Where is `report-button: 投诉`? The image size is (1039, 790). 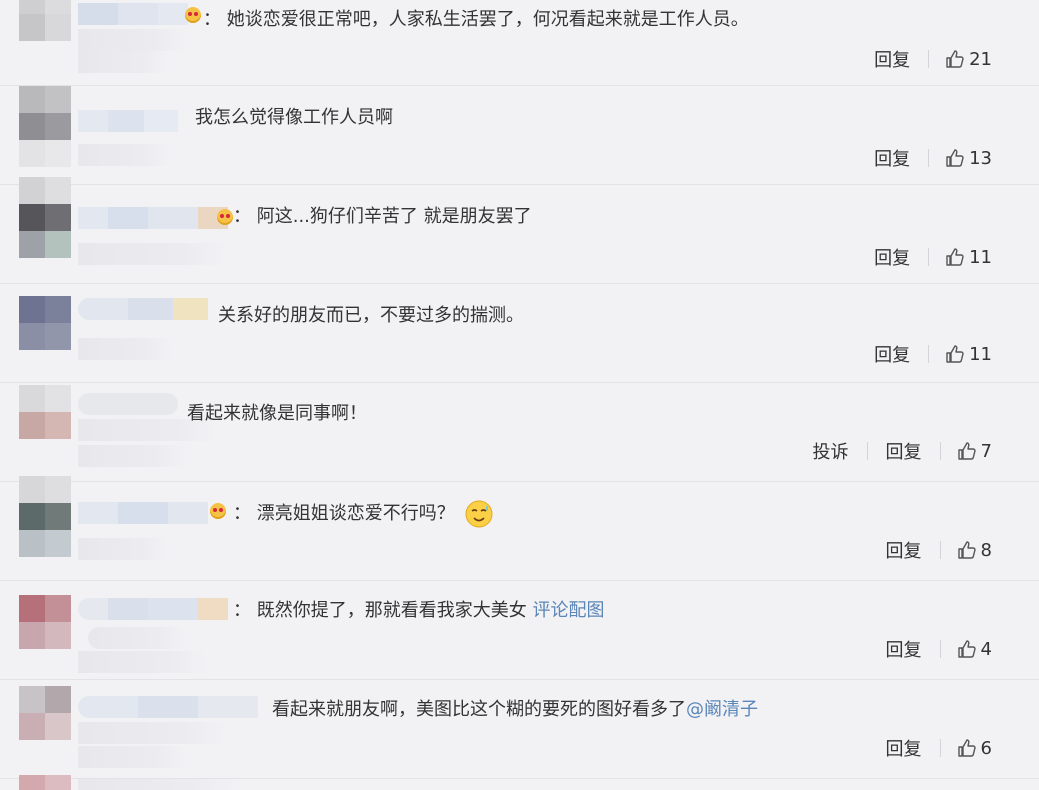 report-button: 投诉 is located at coordinates (831, 451).